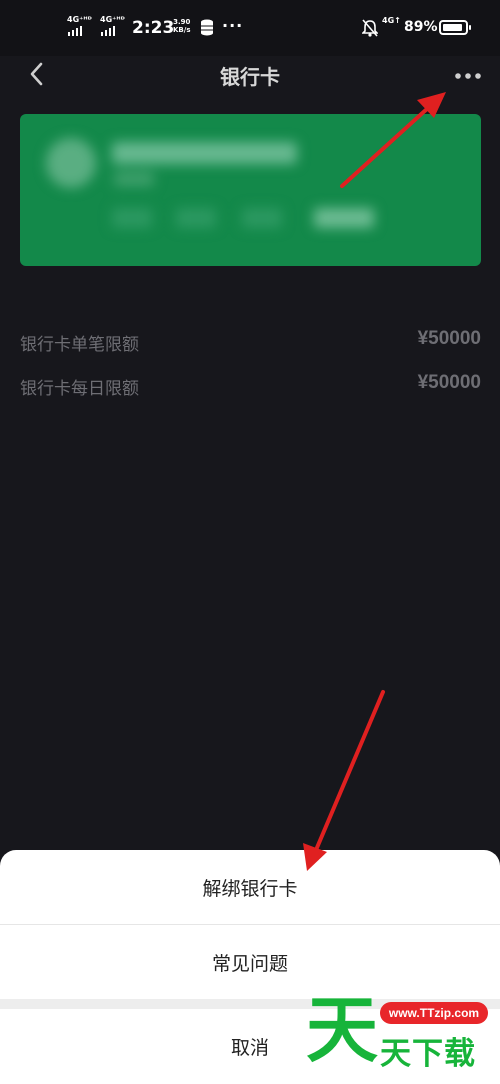 The image size is (500, 1084). I want to click on bank-card, so click(250, 190).